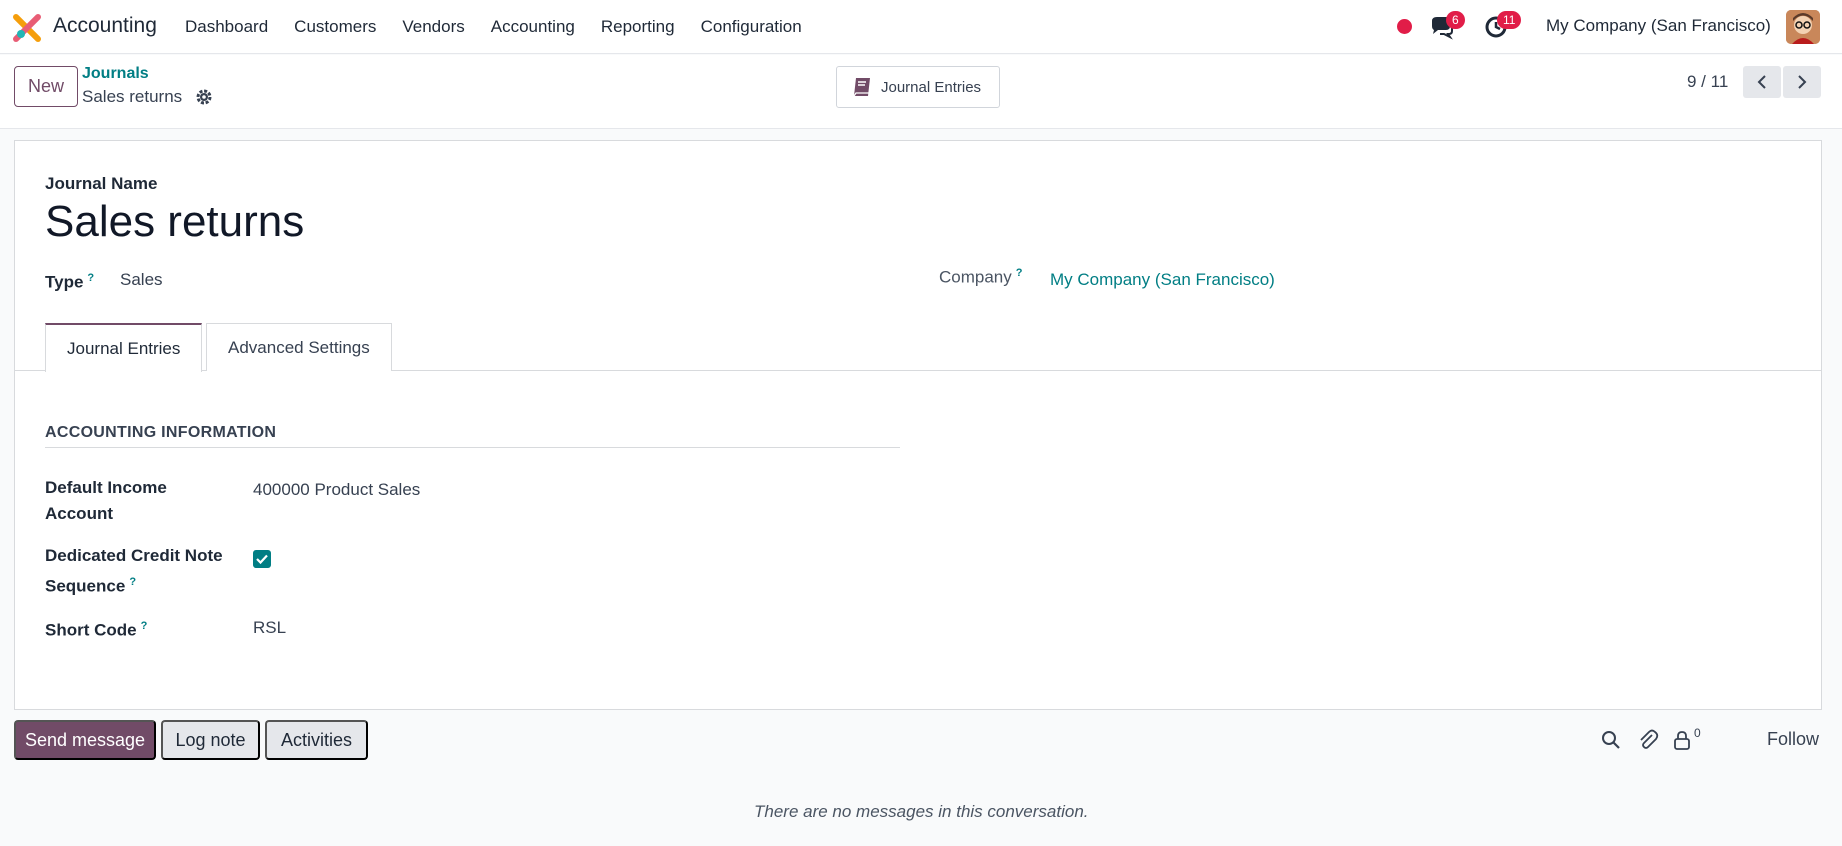 The image size is (1842, 846). What do you see at coordinates (1509, 20) in the screenshot?
I see `activities-badge: 11` at bounding box center [1509, 20].